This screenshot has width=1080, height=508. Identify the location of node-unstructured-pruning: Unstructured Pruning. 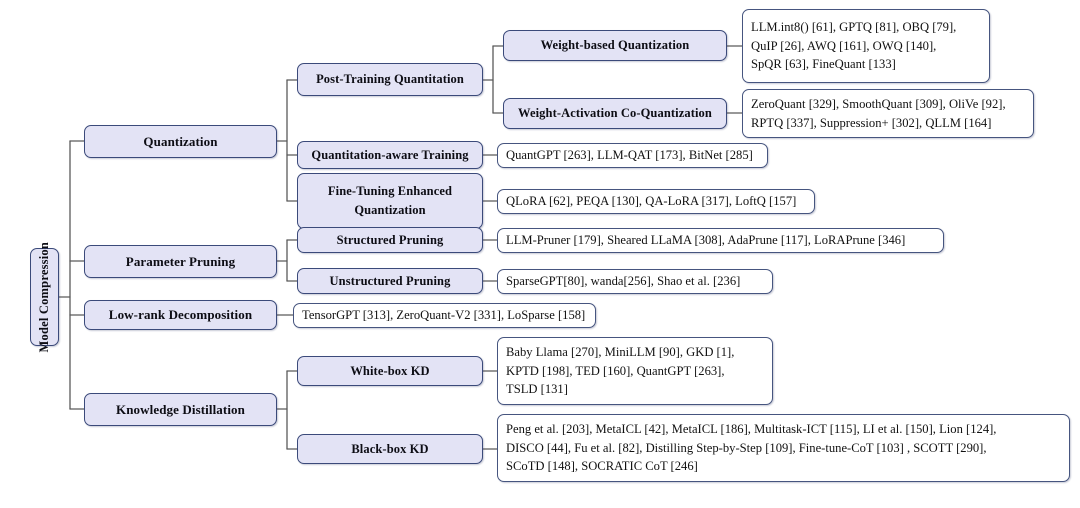
(390, 281).